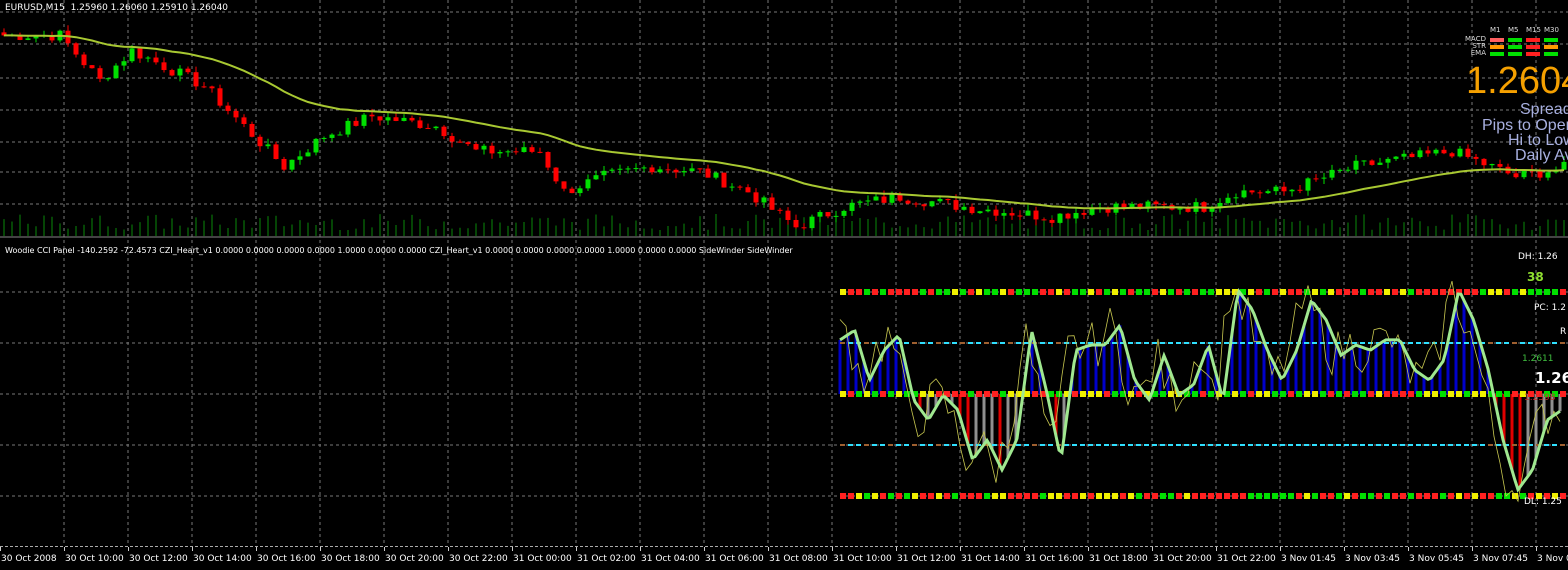 The width and height of the screenshot is (1568, 570). I want to click on time-label: 31 Oct 20:00, so click(1182, 559).